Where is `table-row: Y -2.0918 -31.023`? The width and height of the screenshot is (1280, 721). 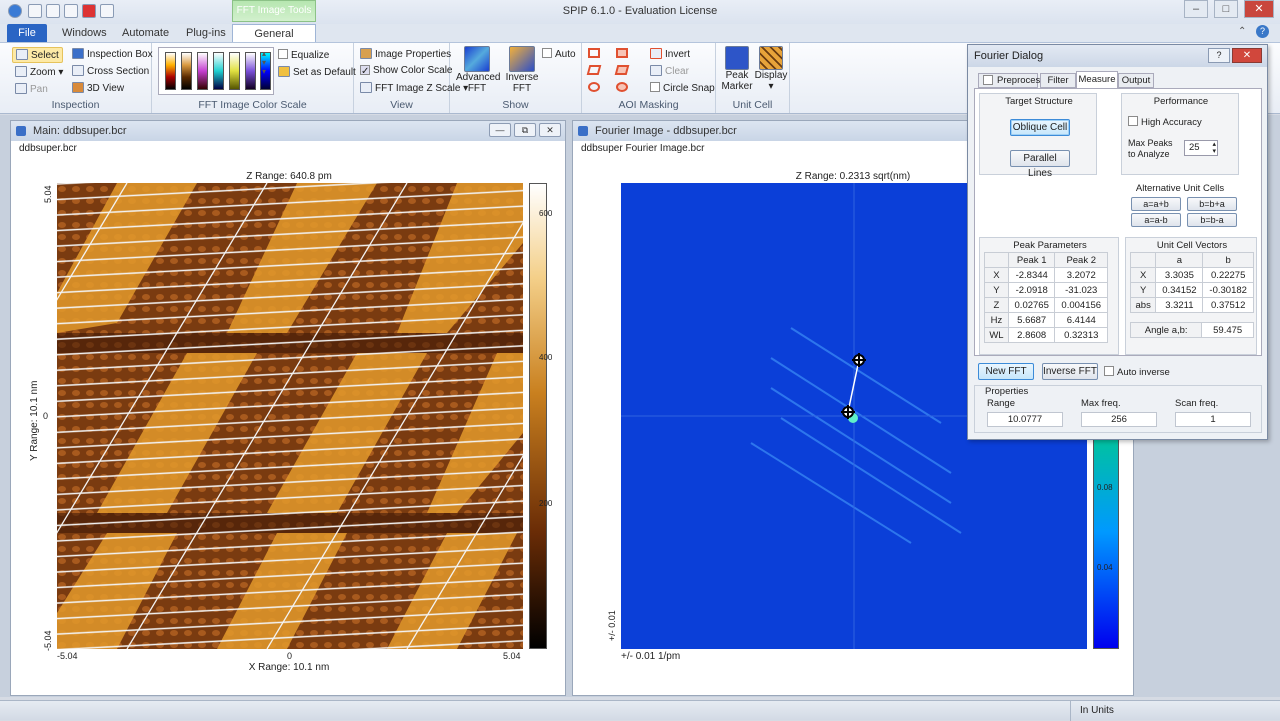 table-row: Y -2.0918 -31.023 is located at coordinates (1046, 290).